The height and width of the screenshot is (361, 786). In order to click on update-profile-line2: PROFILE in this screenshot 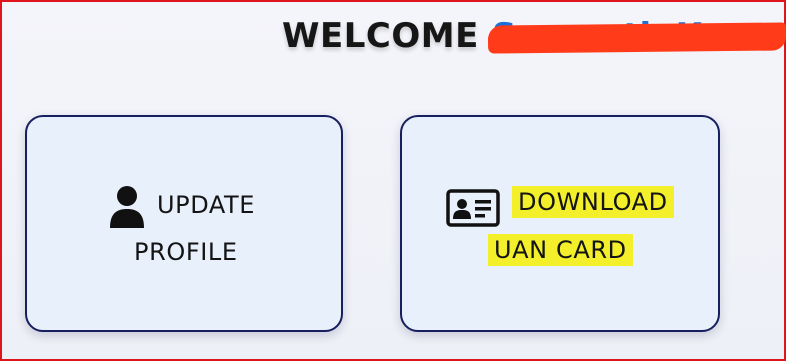, I will do `click(186, 252)`.